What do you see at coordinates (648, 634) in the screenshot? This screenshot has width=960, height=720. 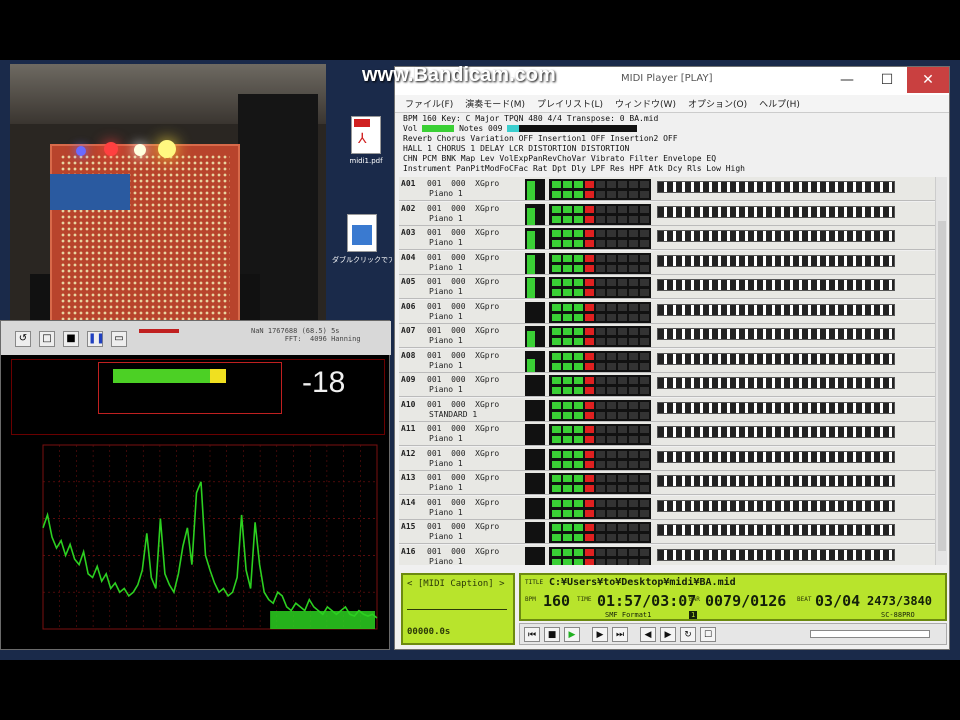 I see `rewind-button: ◀` at bounding box center [648, 634].